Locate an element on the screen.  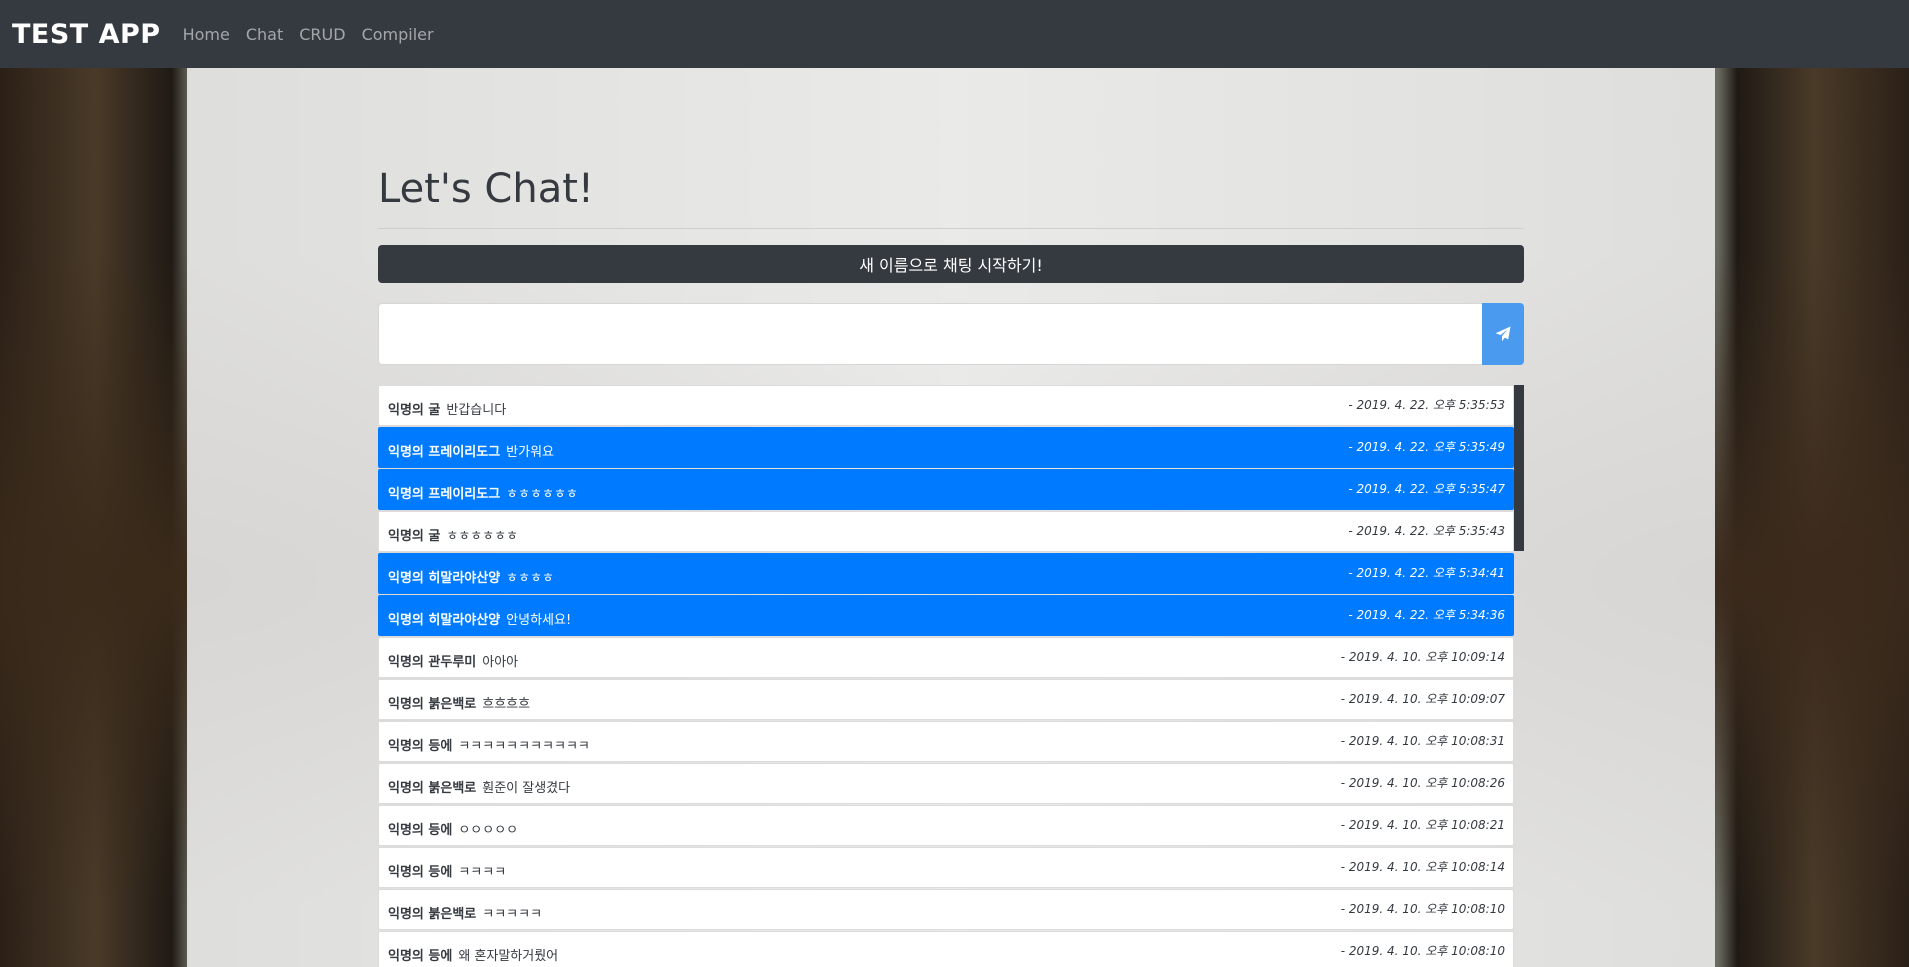
chat-message-line: 익명의 히말라야산양 안녕하세요! is located at coordinates (479, 618).